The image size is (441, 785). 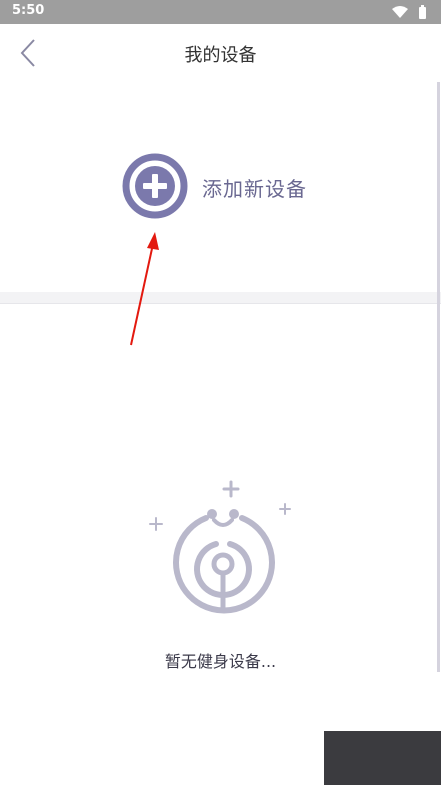 I want to click on status-icons, so click(x=411, y=14).